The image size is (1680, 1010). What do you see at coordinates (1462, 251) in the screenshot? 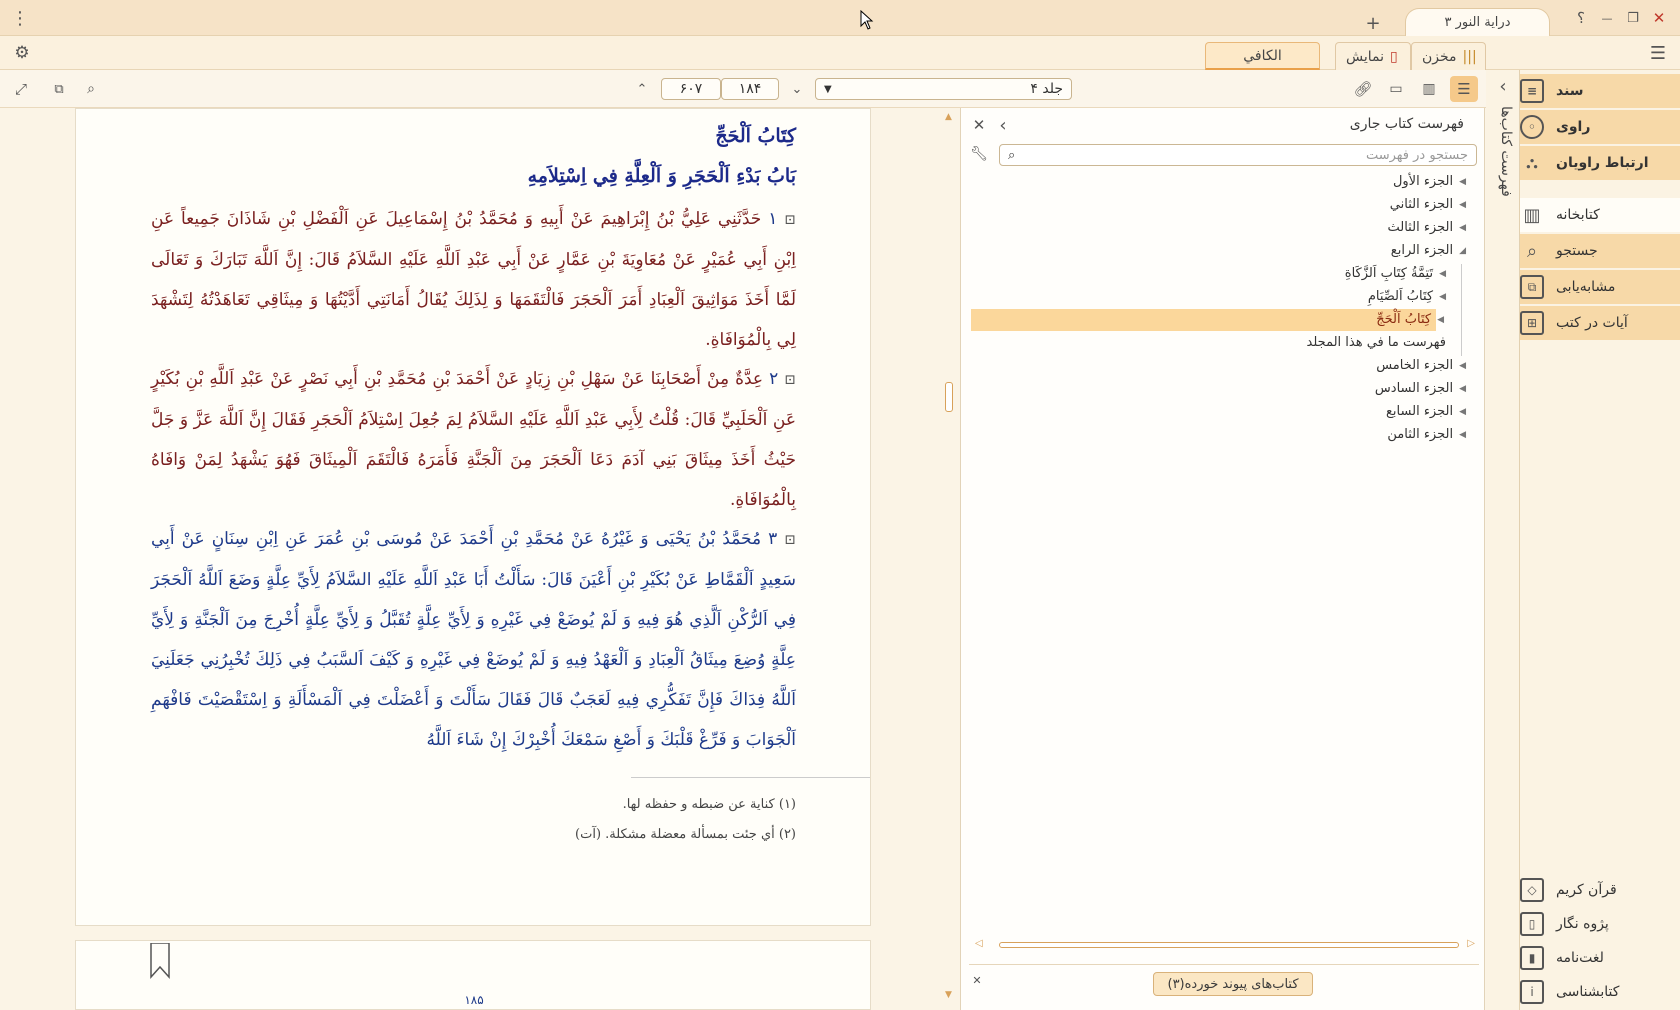
I see `expanded-arrow-icon: ◢` at bounding box center [1462, 251].